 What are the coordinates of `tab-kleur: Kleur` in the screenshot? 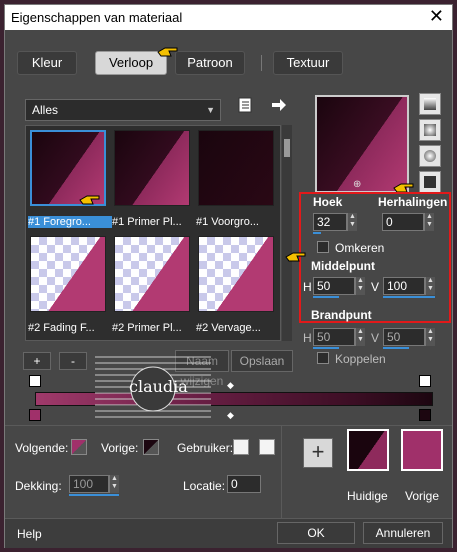 It's located at (47, 63).